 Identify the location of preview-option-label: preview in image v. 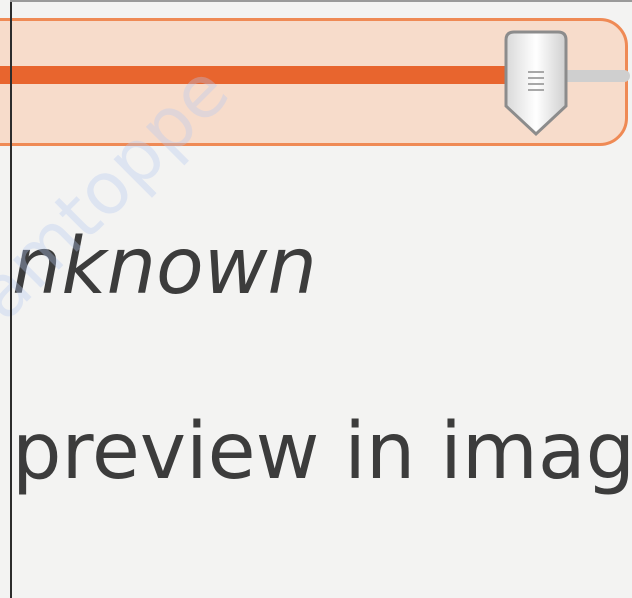
(322, 452).